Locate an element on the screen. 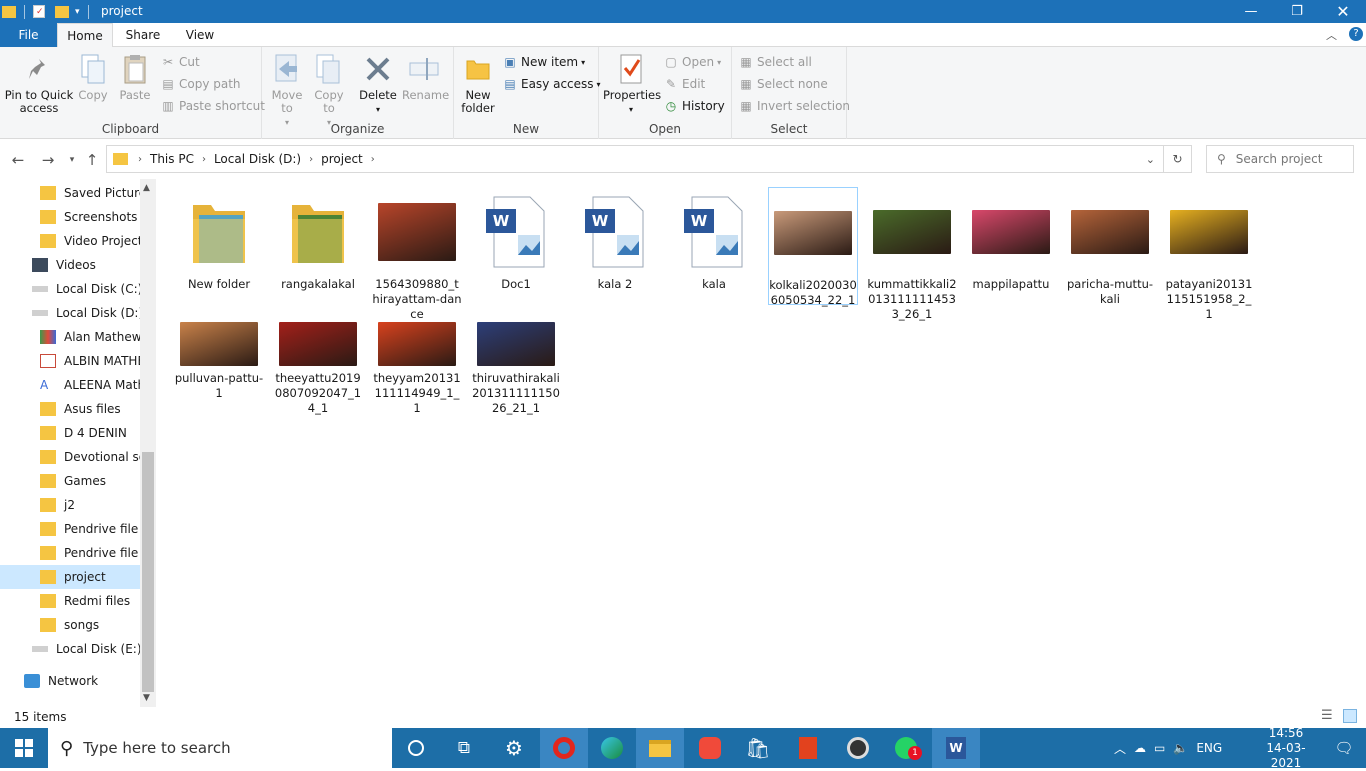  details-view-icon: ☰ is located at coordinates (1327, 715).